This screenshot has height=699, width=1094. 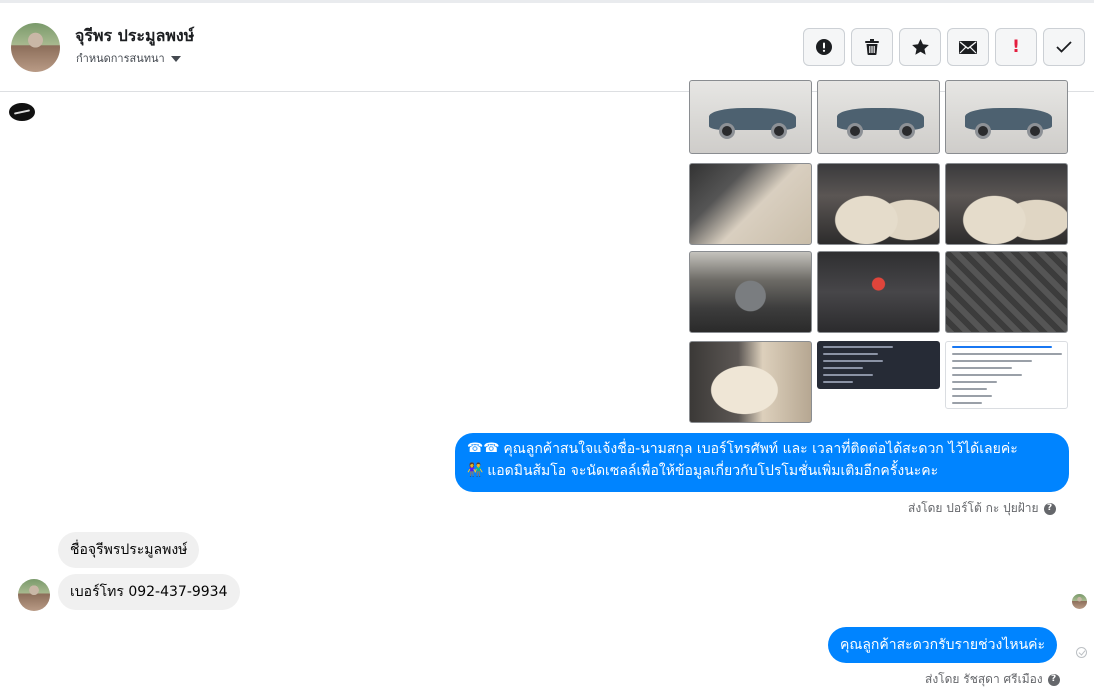 I want to click on sent-by-label: ส่งโดย ปอร์โต้ กะ ปุยฝ้าย ?, so click(x=982, y=508).